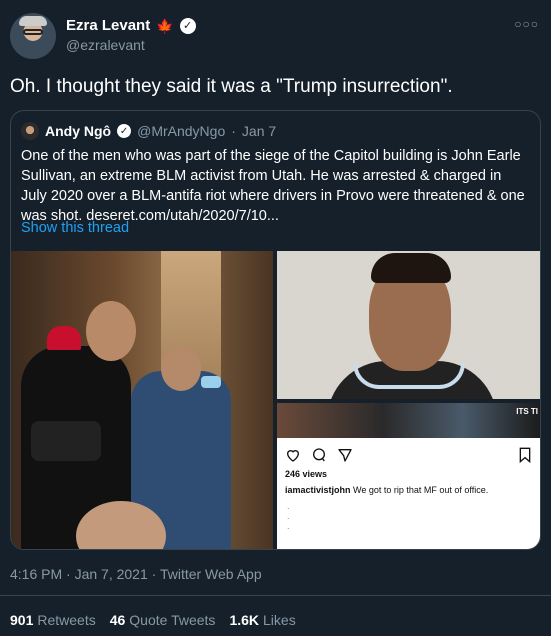 The height and width of the screenshot is (636, 551). Describe the element at coordinates (172, 620) in the screenshot. I see `quote-tweets-label: Quote Tweets` at that location.